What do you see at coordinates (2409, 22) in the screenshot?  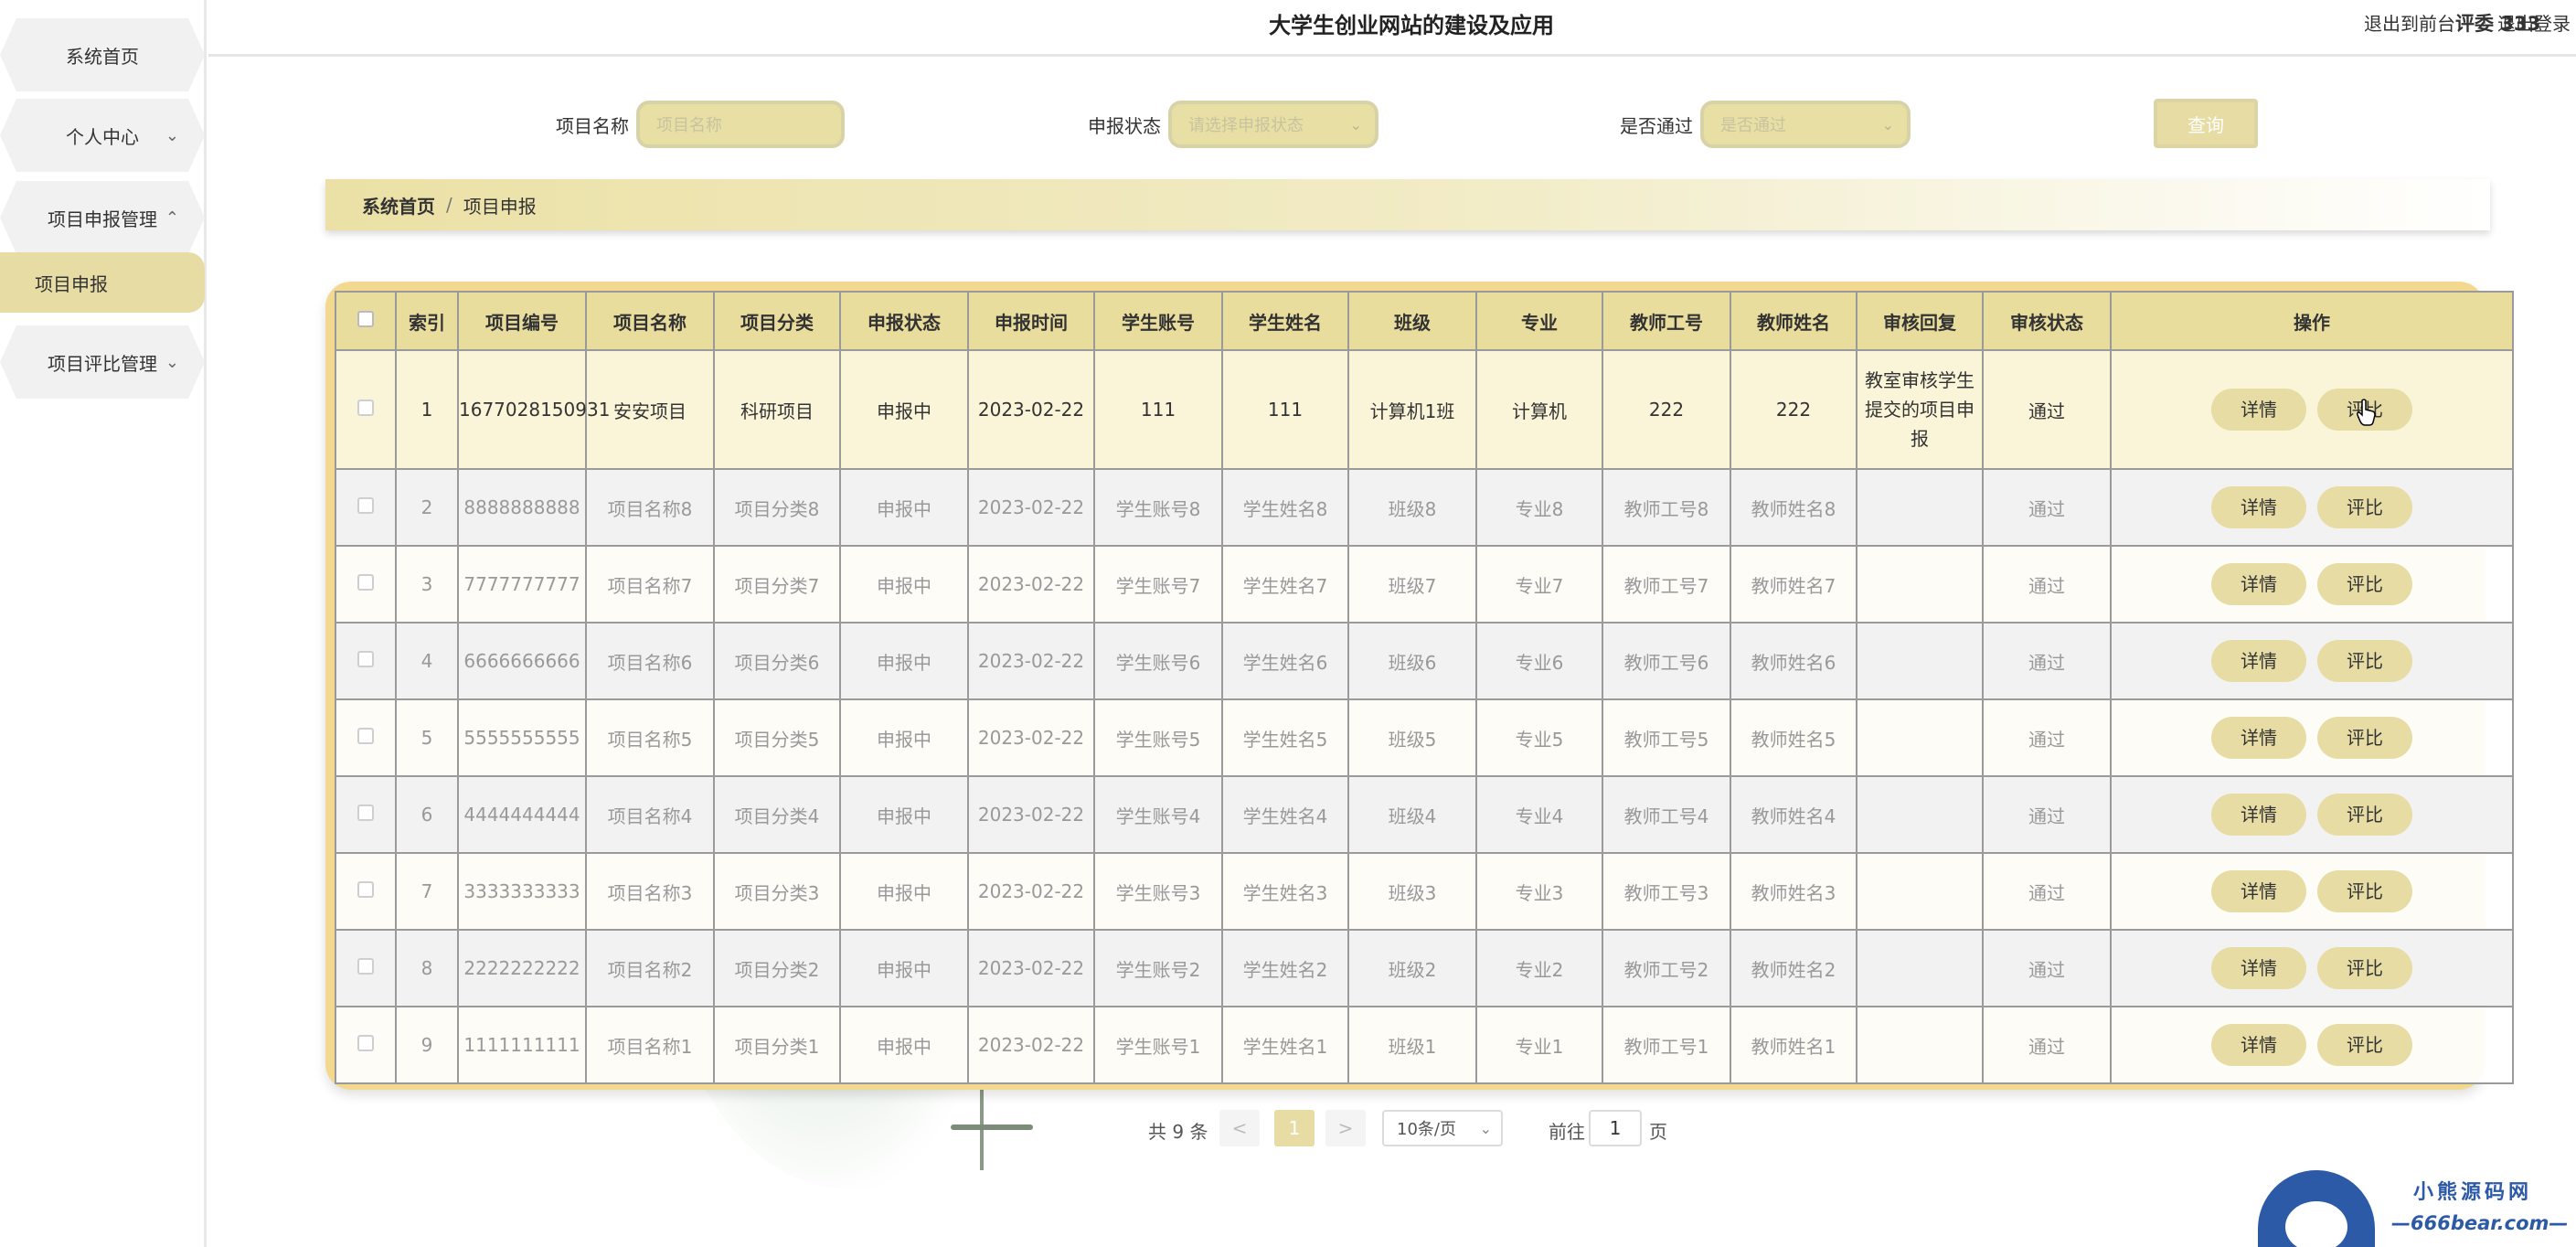 I see `back-to-front-link: 退出到前台` at bounding box center [2409, 22].